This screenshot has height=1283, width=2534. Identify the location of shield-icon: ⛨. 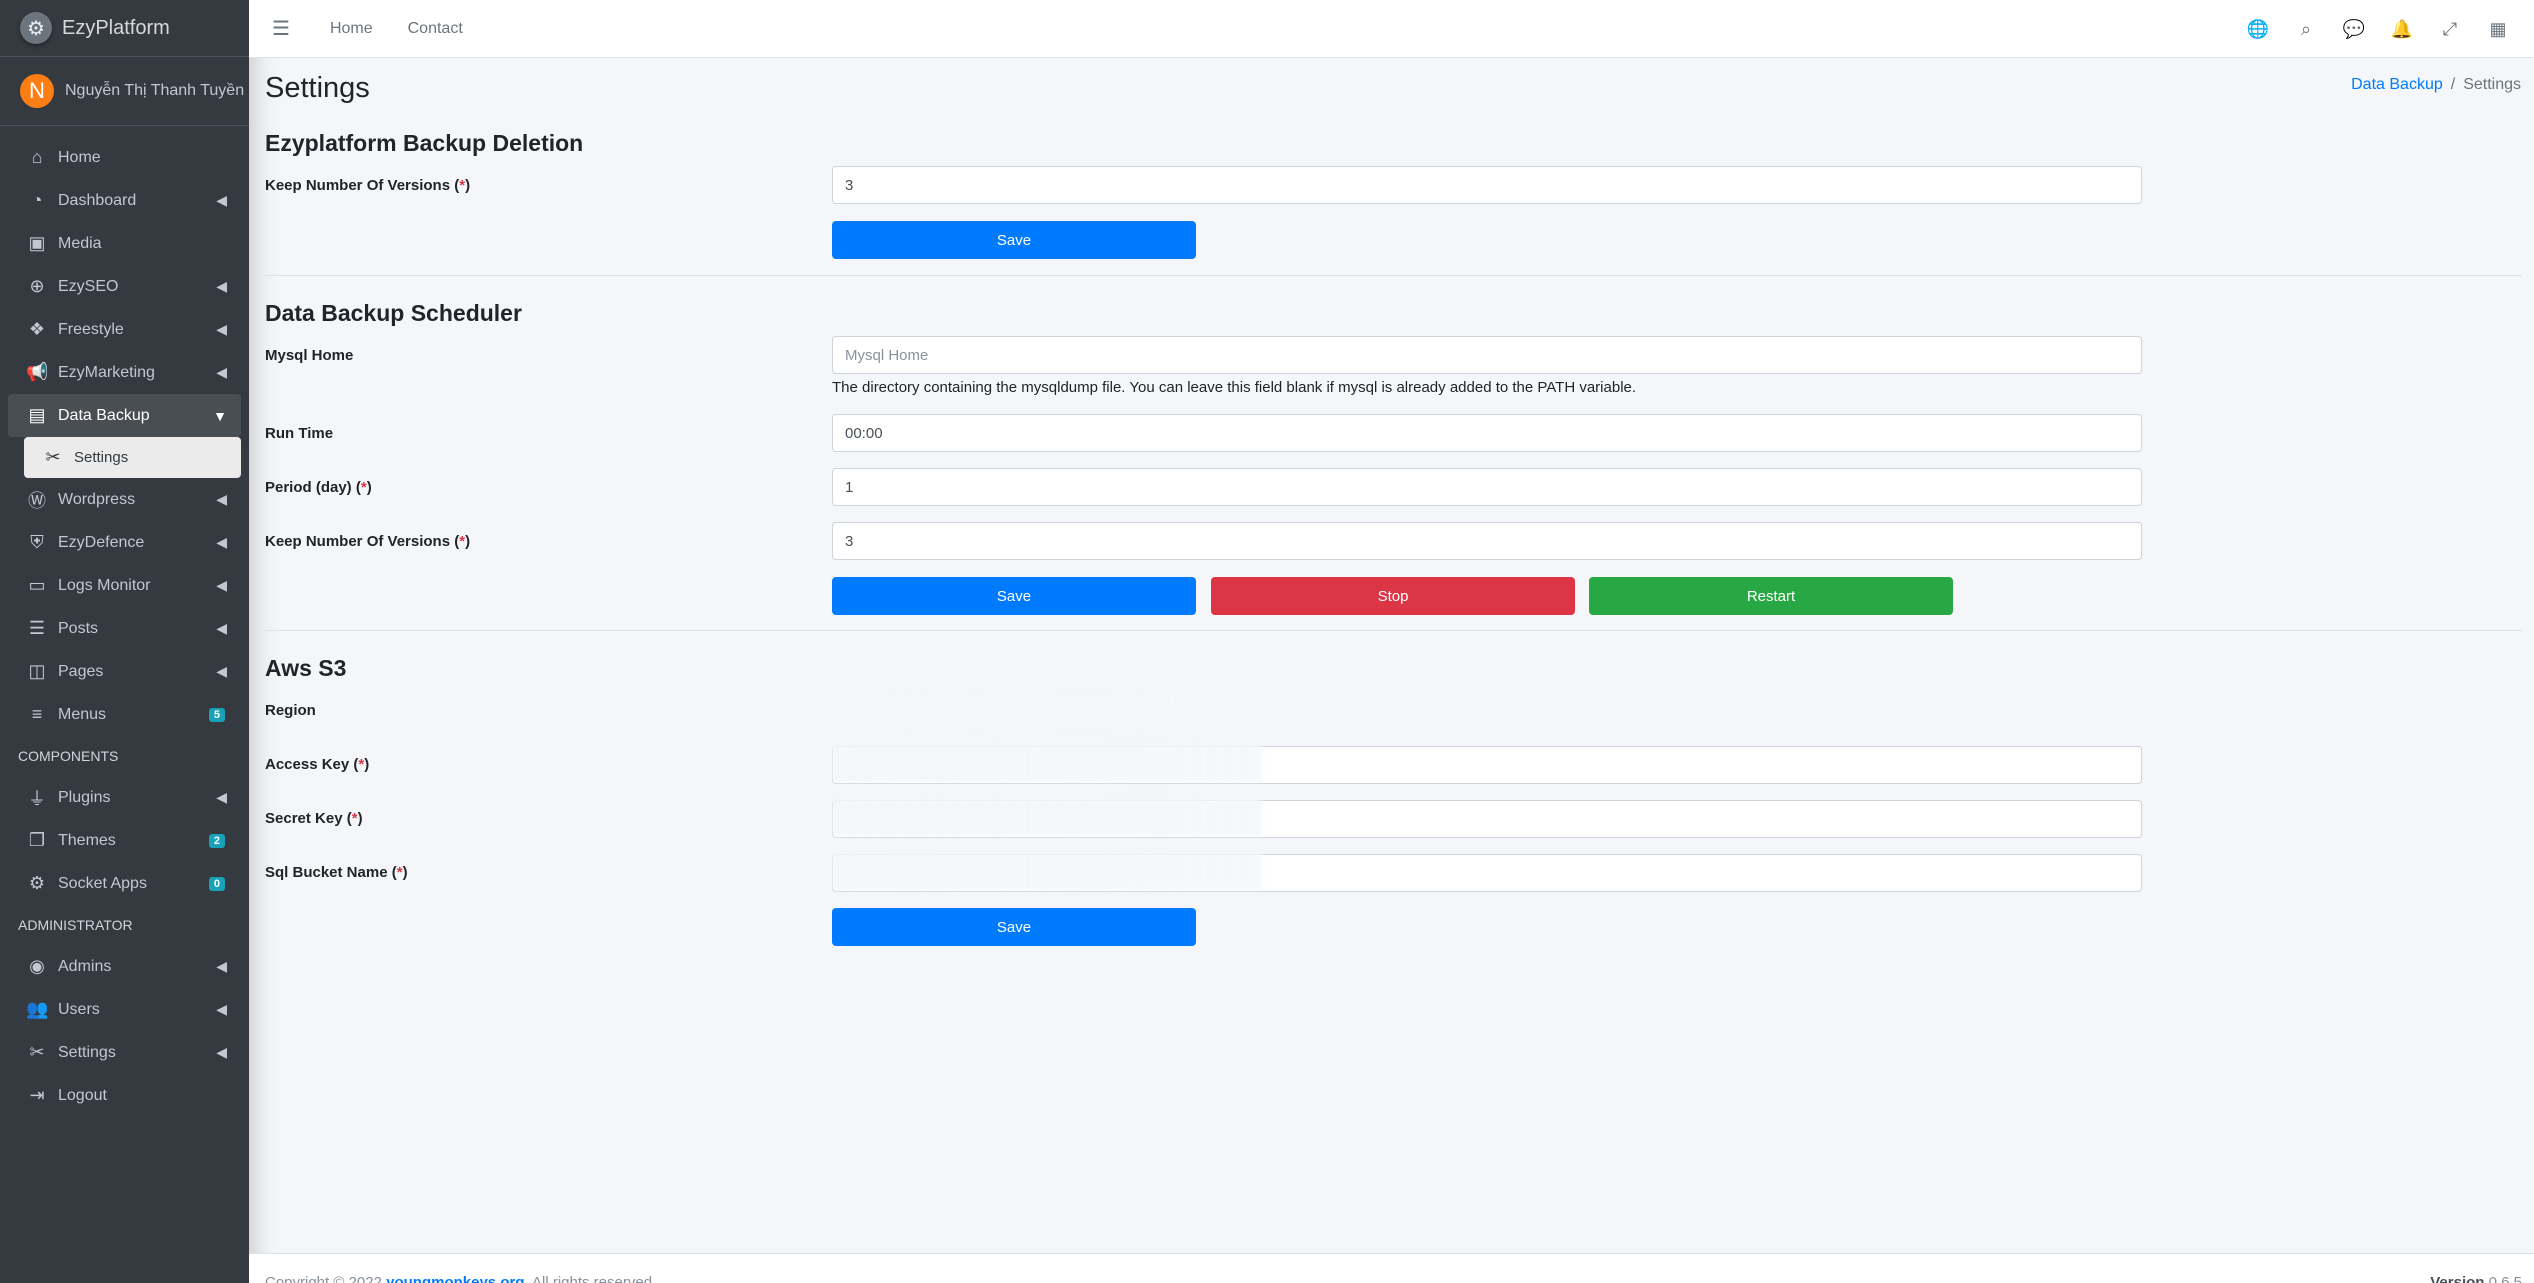
(37, 542).